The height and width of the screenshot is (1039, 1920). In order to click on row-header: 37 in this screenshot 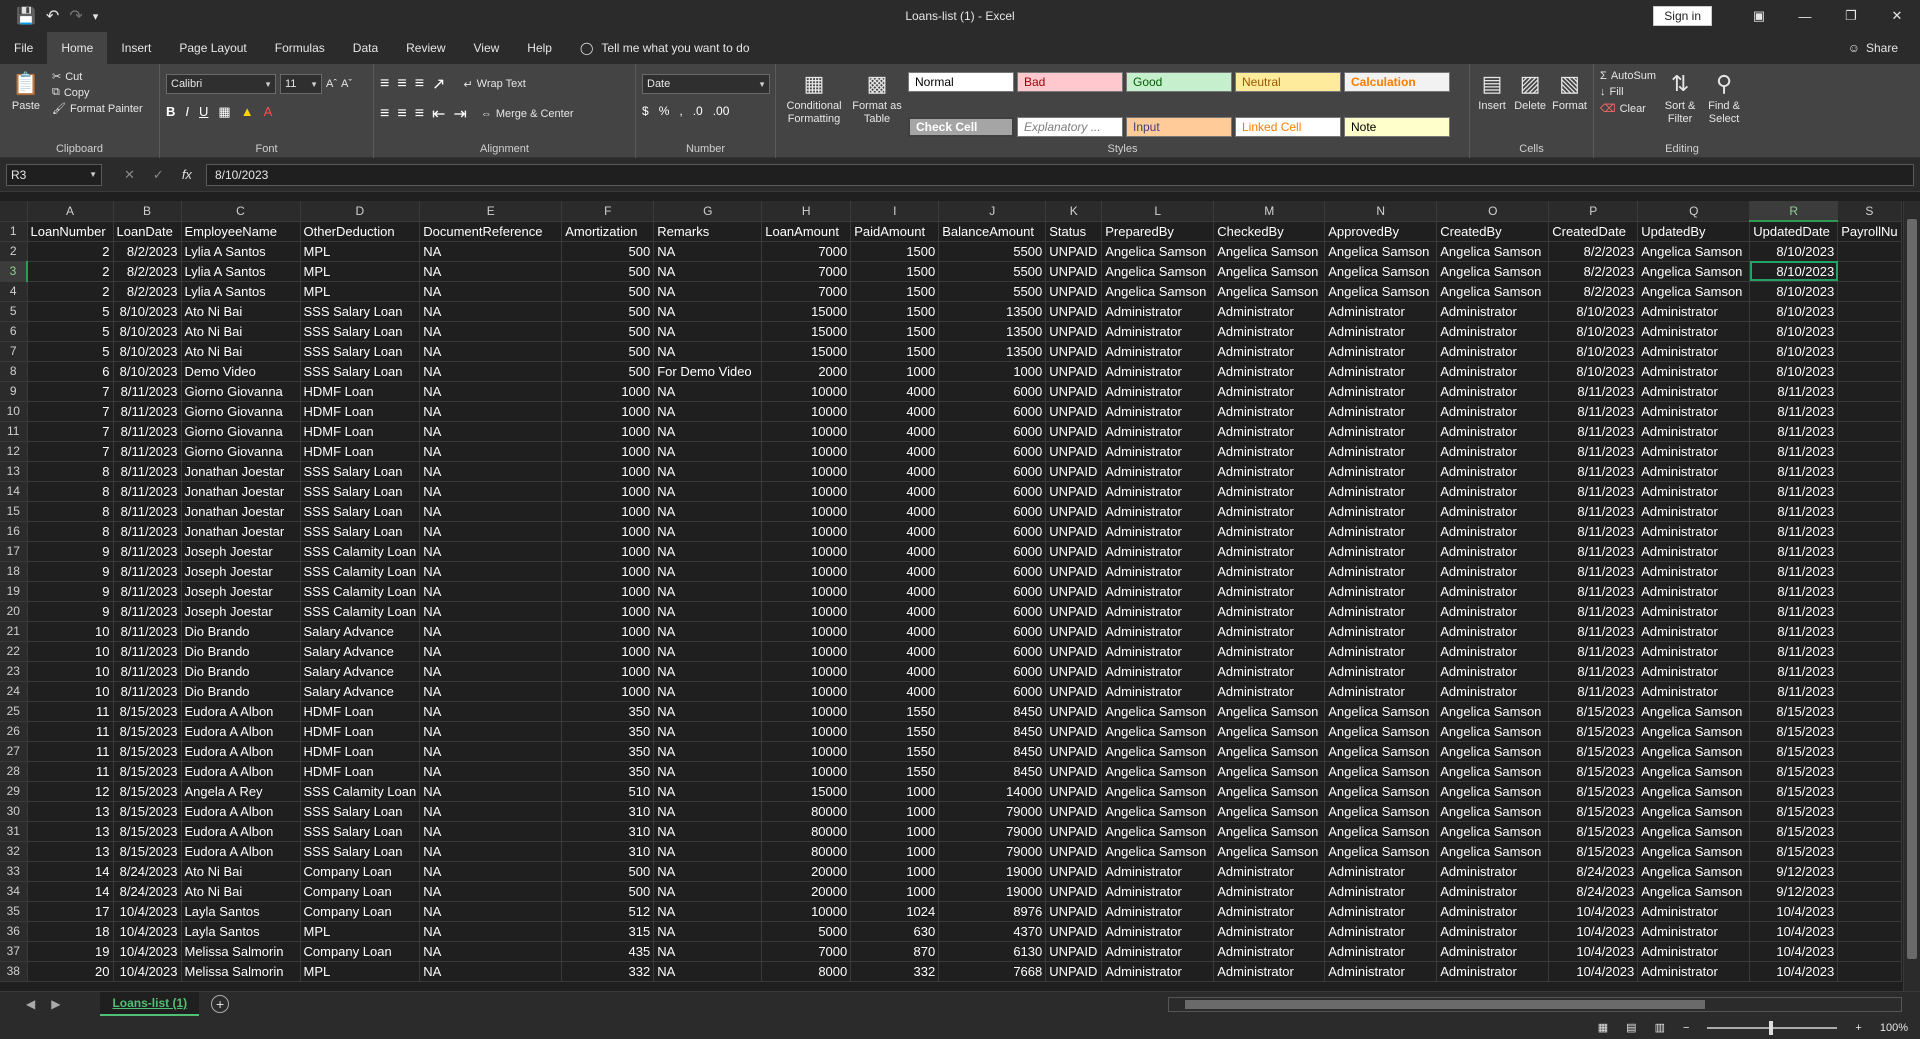, I will do `click(14, 951)`.